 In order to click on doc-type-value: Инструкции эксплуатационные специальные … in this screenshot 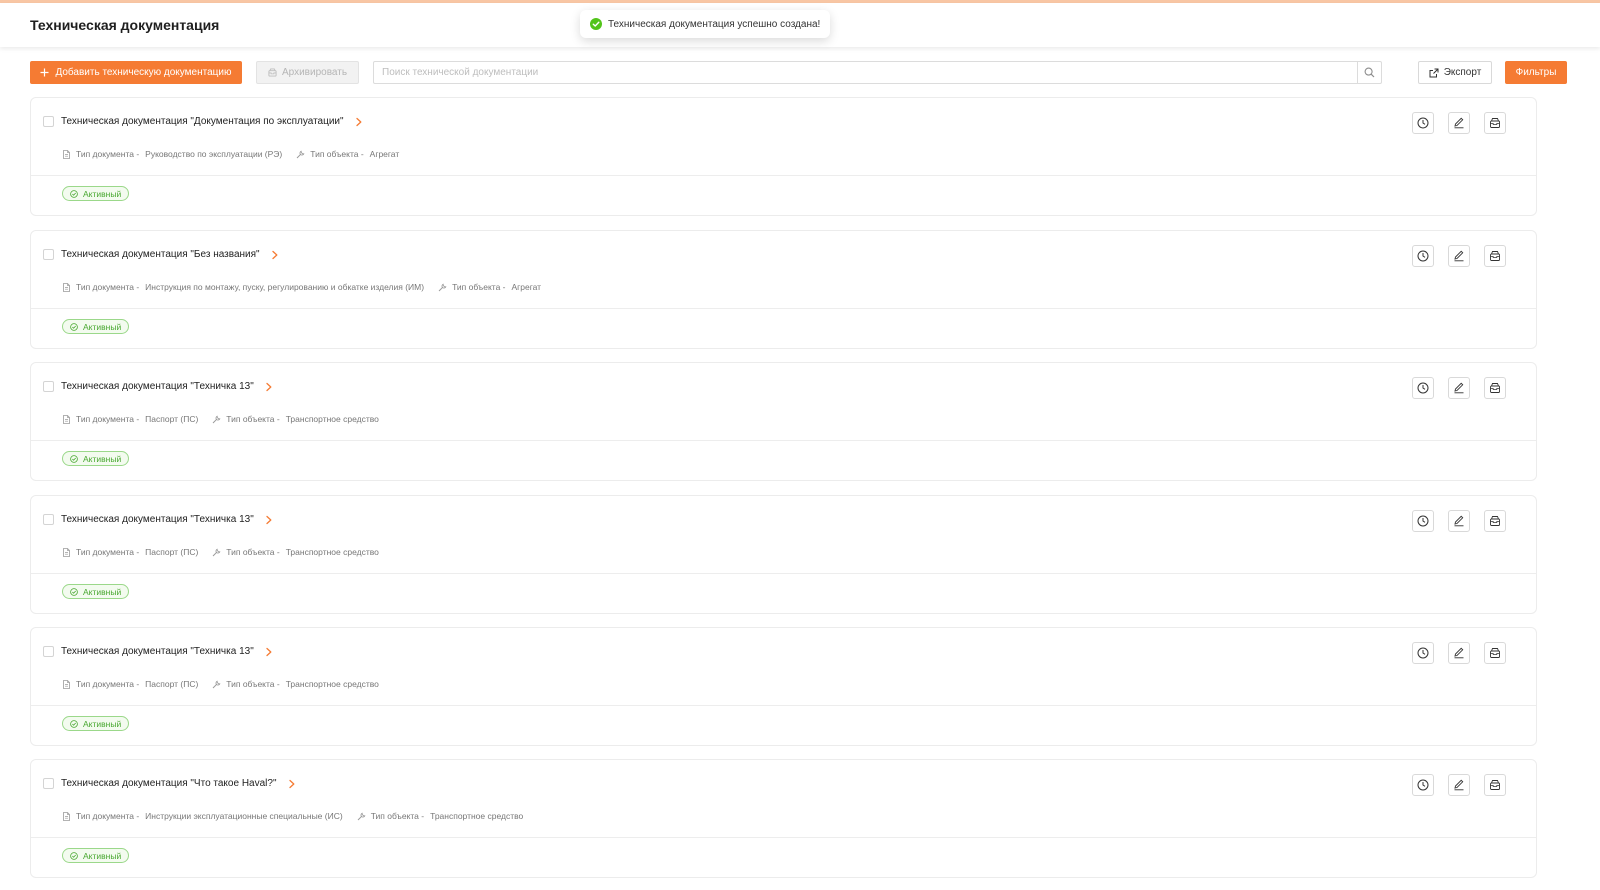, I will do `click(244, 816)`.